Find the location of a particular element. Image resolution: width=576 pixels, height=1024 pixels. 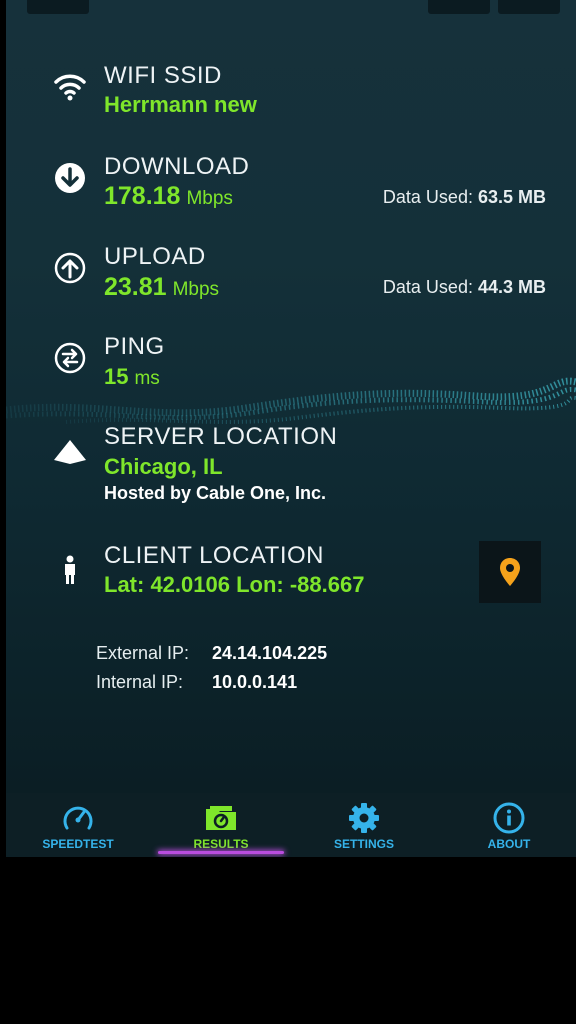

internal-ip-label: Internal IP: is located at coordinates (140, 682).